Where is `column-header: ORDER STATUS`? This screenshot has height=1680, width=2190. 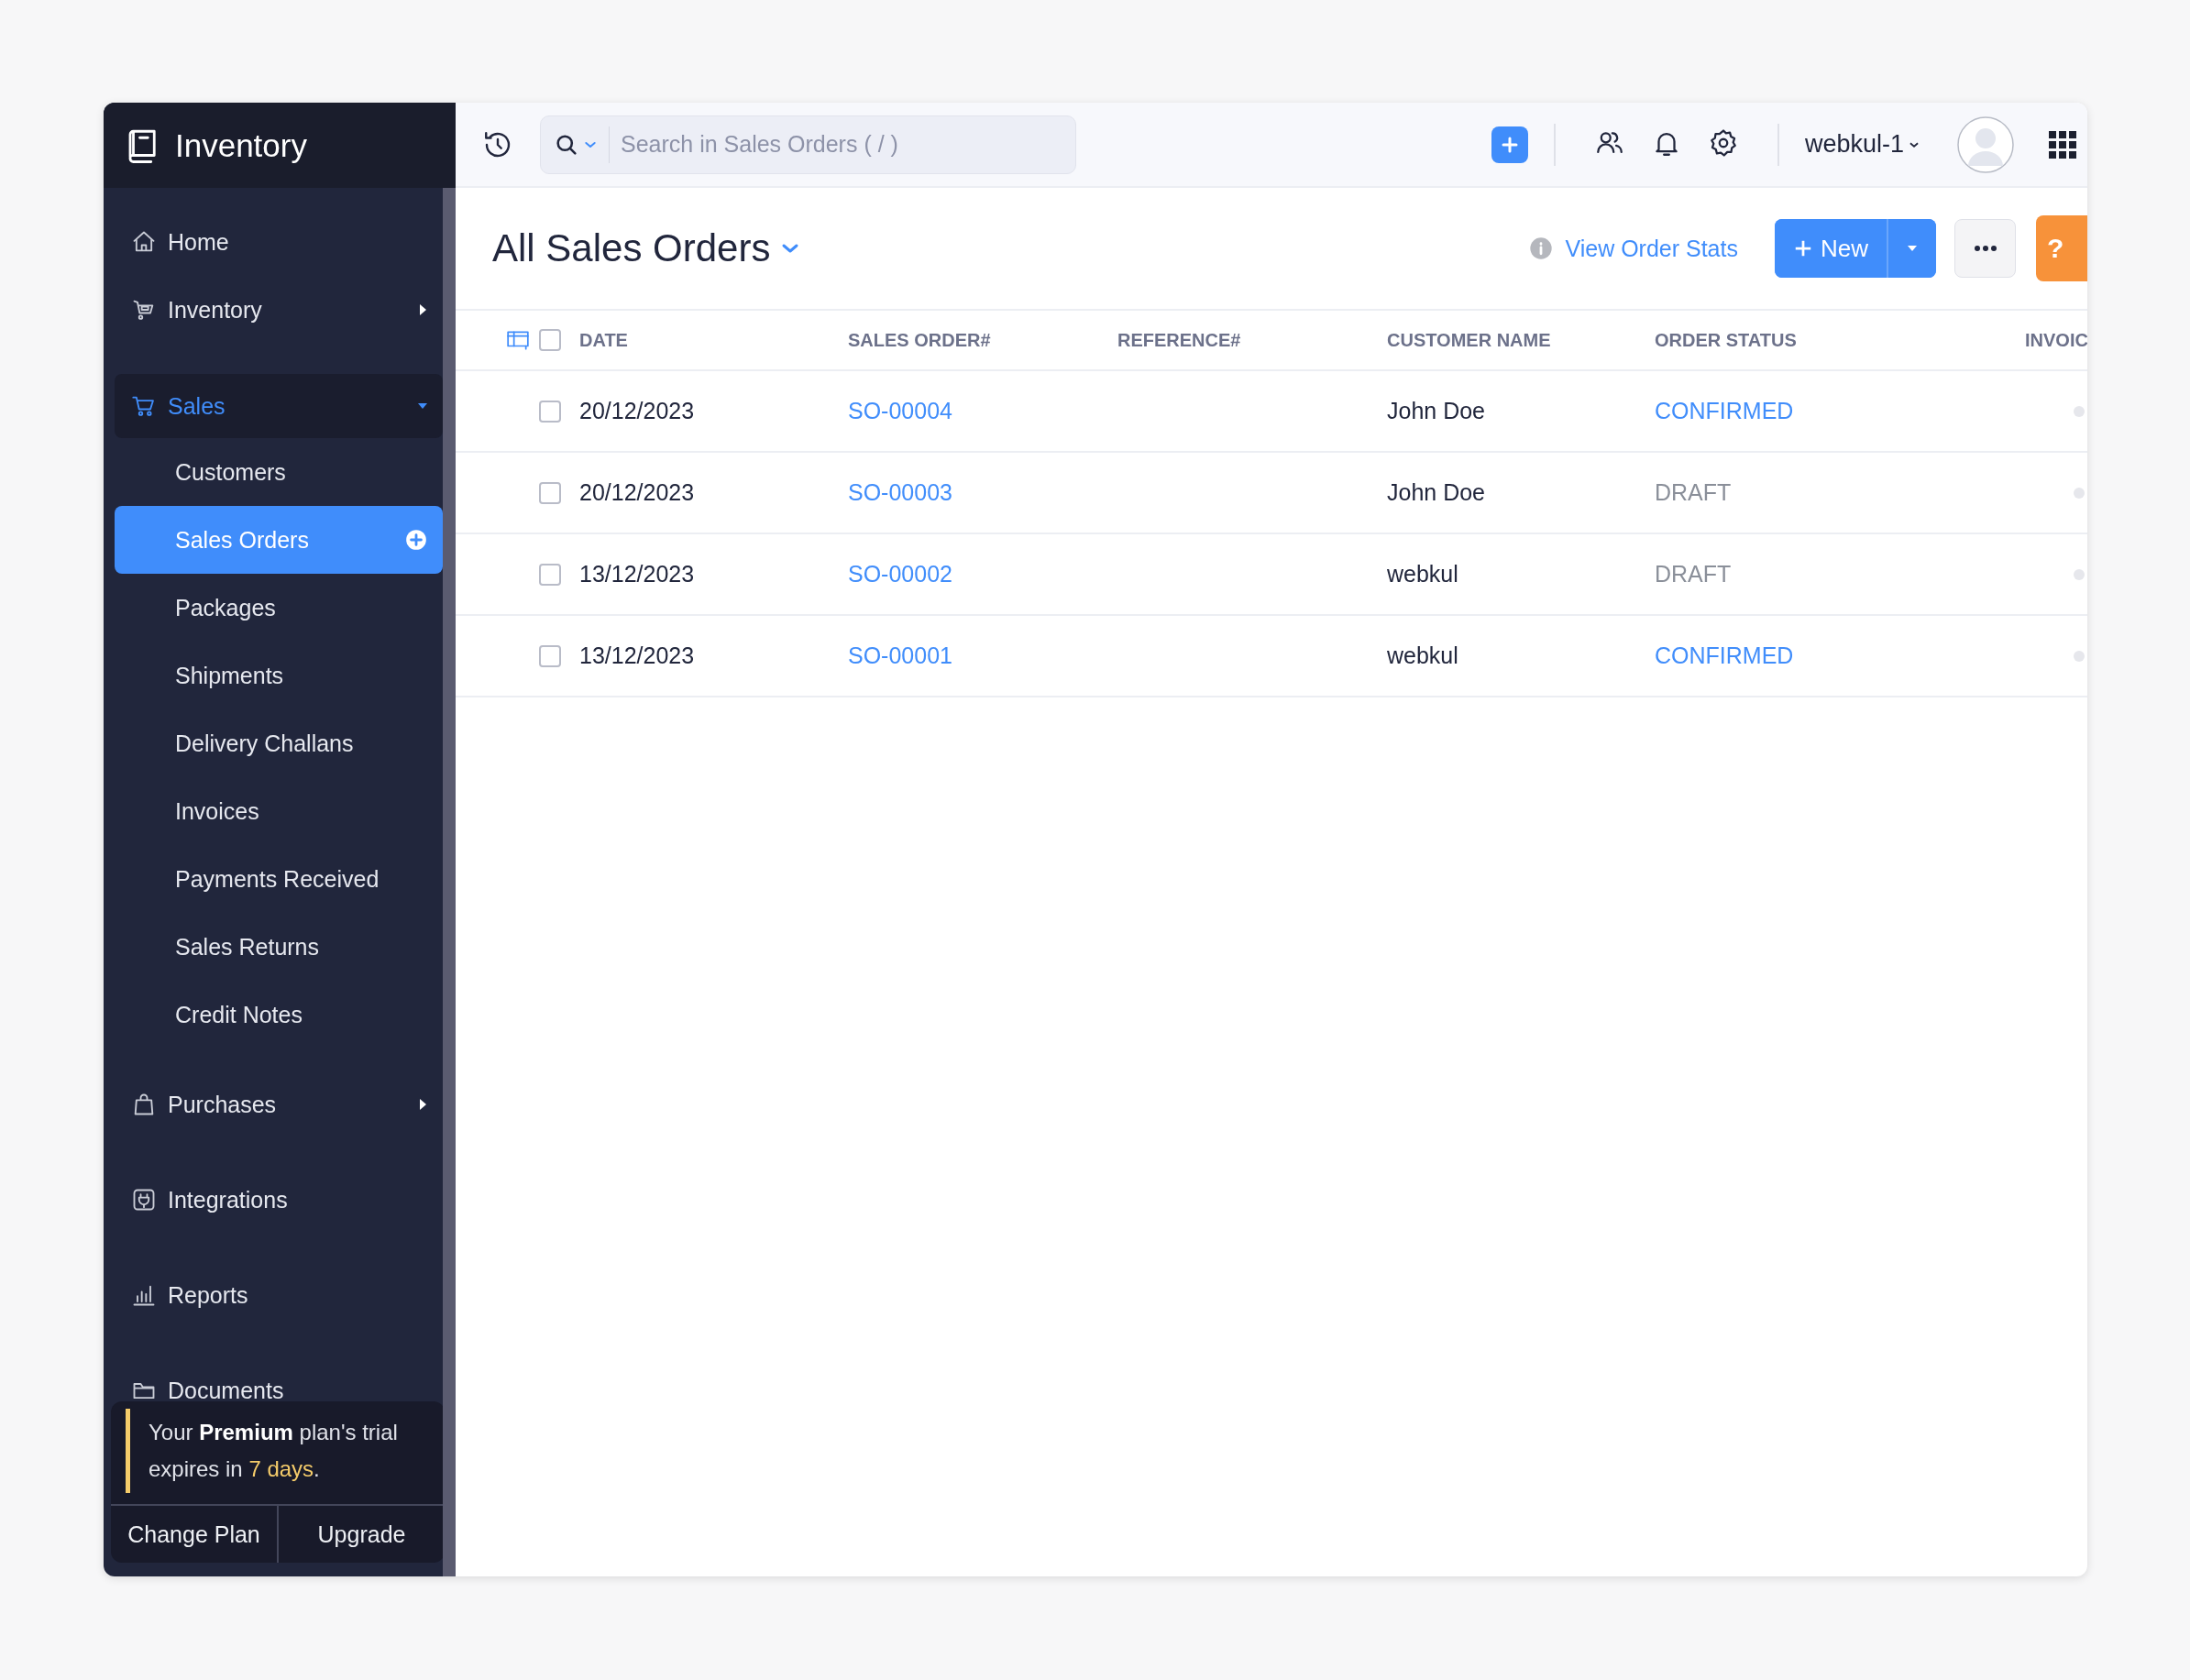
column-header: ORDER STATUS is located at coordinates (1726, 340).